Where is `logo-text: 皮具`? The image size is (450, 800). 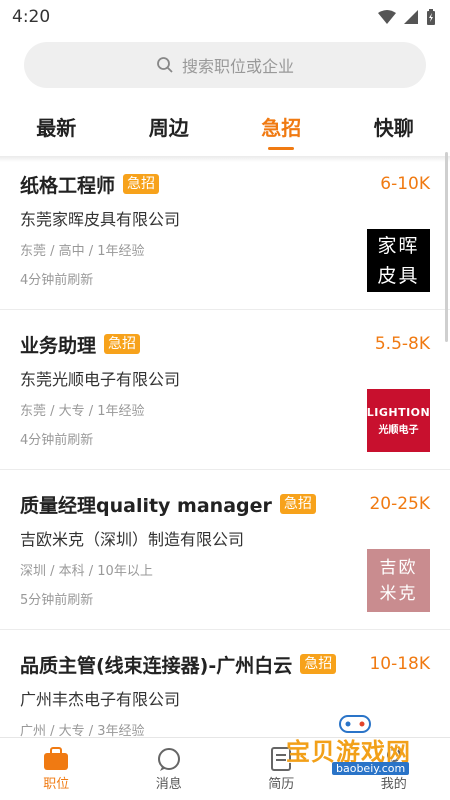 logo-text: 皮具 is located at coordinates (398, 275).